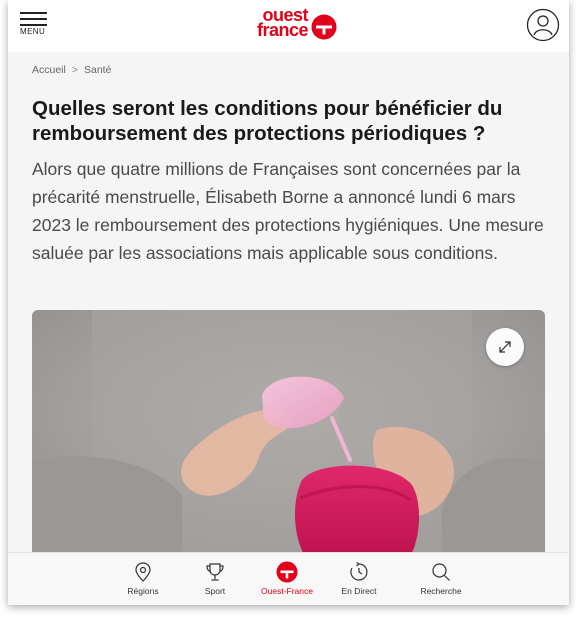 The width and height of the screenshot is (576, 620). I want to click on clock-arrow-icon, so click(359, 571).